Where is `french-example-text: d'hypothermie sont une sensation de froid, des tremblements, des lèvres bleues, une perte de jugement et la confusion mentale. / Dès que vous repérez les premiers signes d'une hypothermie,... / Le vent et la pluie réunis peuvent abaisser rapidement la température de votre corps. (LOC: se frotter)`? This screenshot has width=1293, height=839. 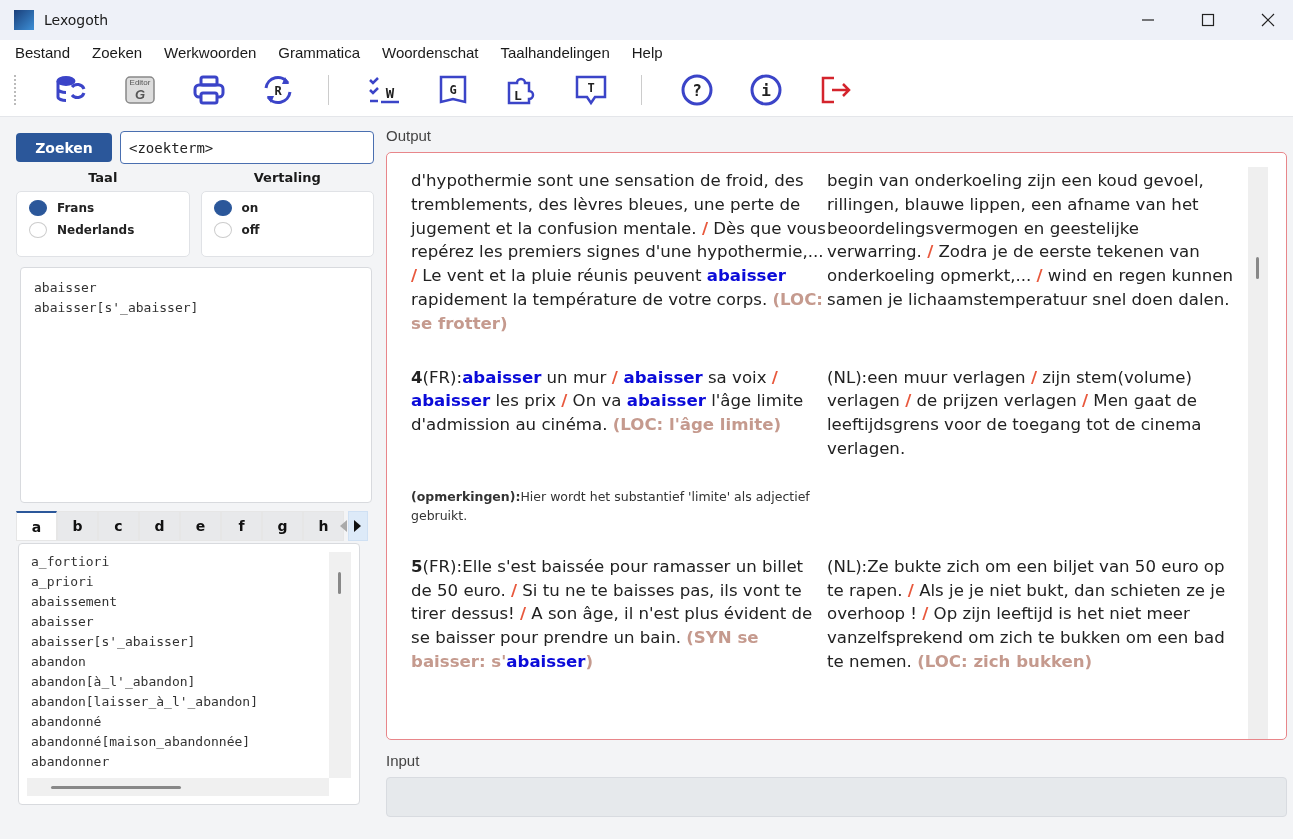 french-example-text: d'hypothermie sont une sensation de froid, des tremblements, des lèvres bleues, une perte de jugement et la confusion mentale. / Dès que vous repérez les premiers signes d'une hypothermie,... / Le vent et la pluie réunis peuvent abaisser rapidement la température de votre corps. (LOC: se frotter) is located at coordinates (619, 252).